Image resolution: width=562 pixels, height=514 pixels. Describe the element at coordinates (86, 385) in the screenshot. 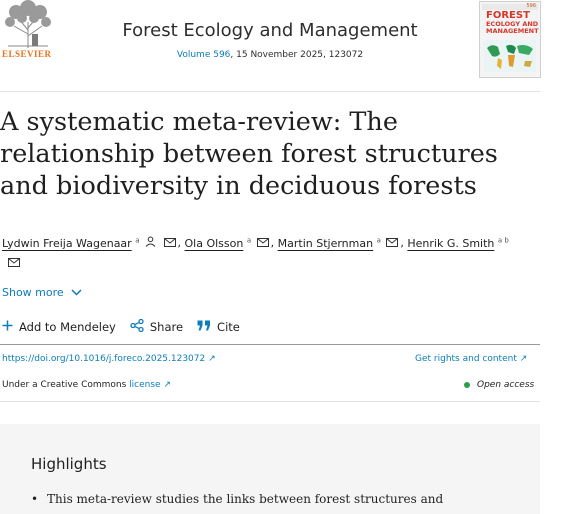

I see `license-statement: Under a Creative Commons license ↗` at that location.